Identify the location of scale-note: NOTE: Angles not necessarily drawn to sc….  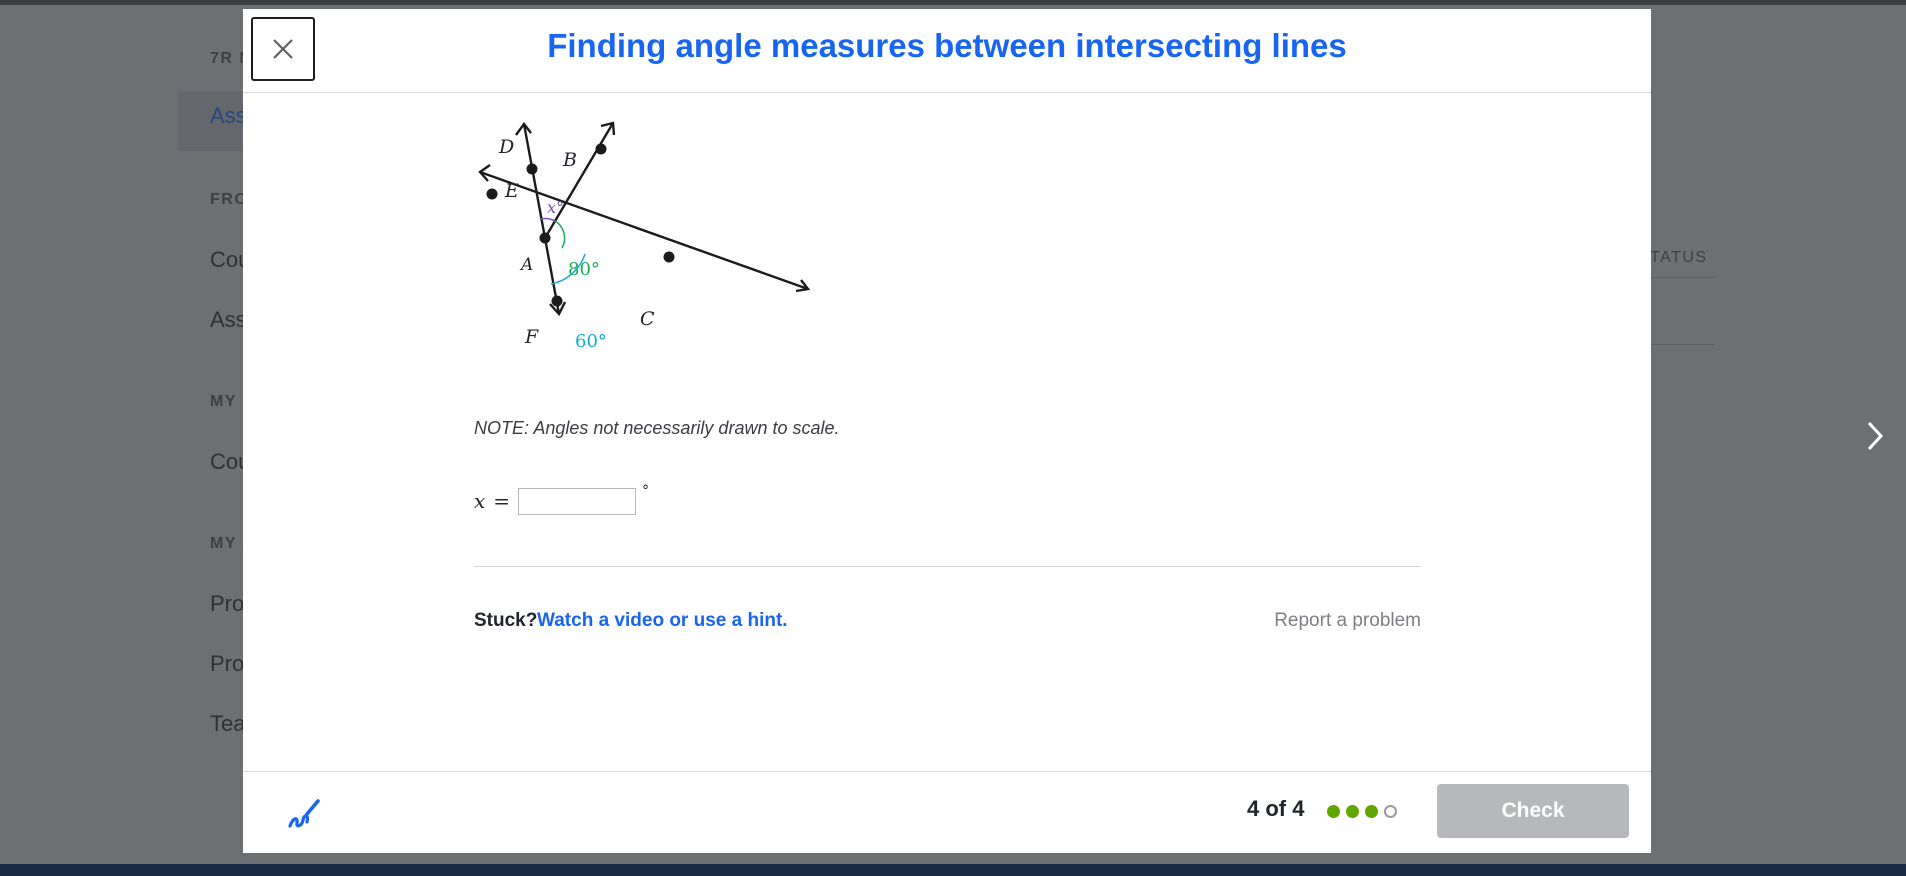
(657, 428).